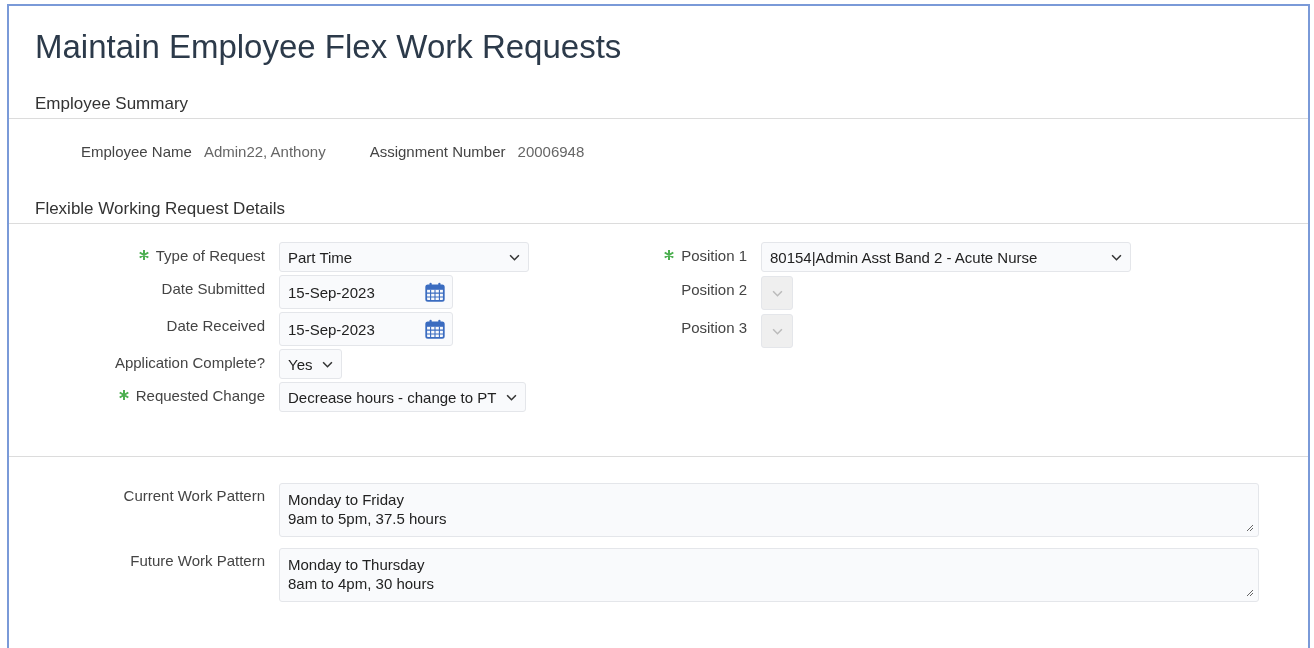  Describe the element at coordinates (193, 496) in the screenshot. I see `field-label: Current Work Pattern` at that location.